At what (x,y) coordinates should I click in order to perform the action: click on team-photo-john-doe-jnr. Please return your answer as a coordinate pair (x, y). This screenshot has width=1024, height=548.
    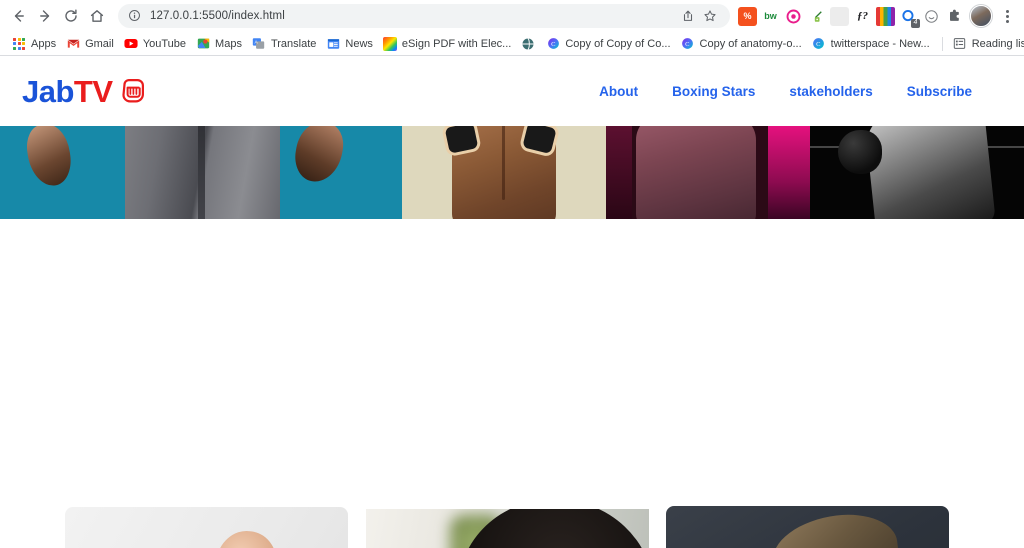
    Looking at the image, I should click on (807, 527).